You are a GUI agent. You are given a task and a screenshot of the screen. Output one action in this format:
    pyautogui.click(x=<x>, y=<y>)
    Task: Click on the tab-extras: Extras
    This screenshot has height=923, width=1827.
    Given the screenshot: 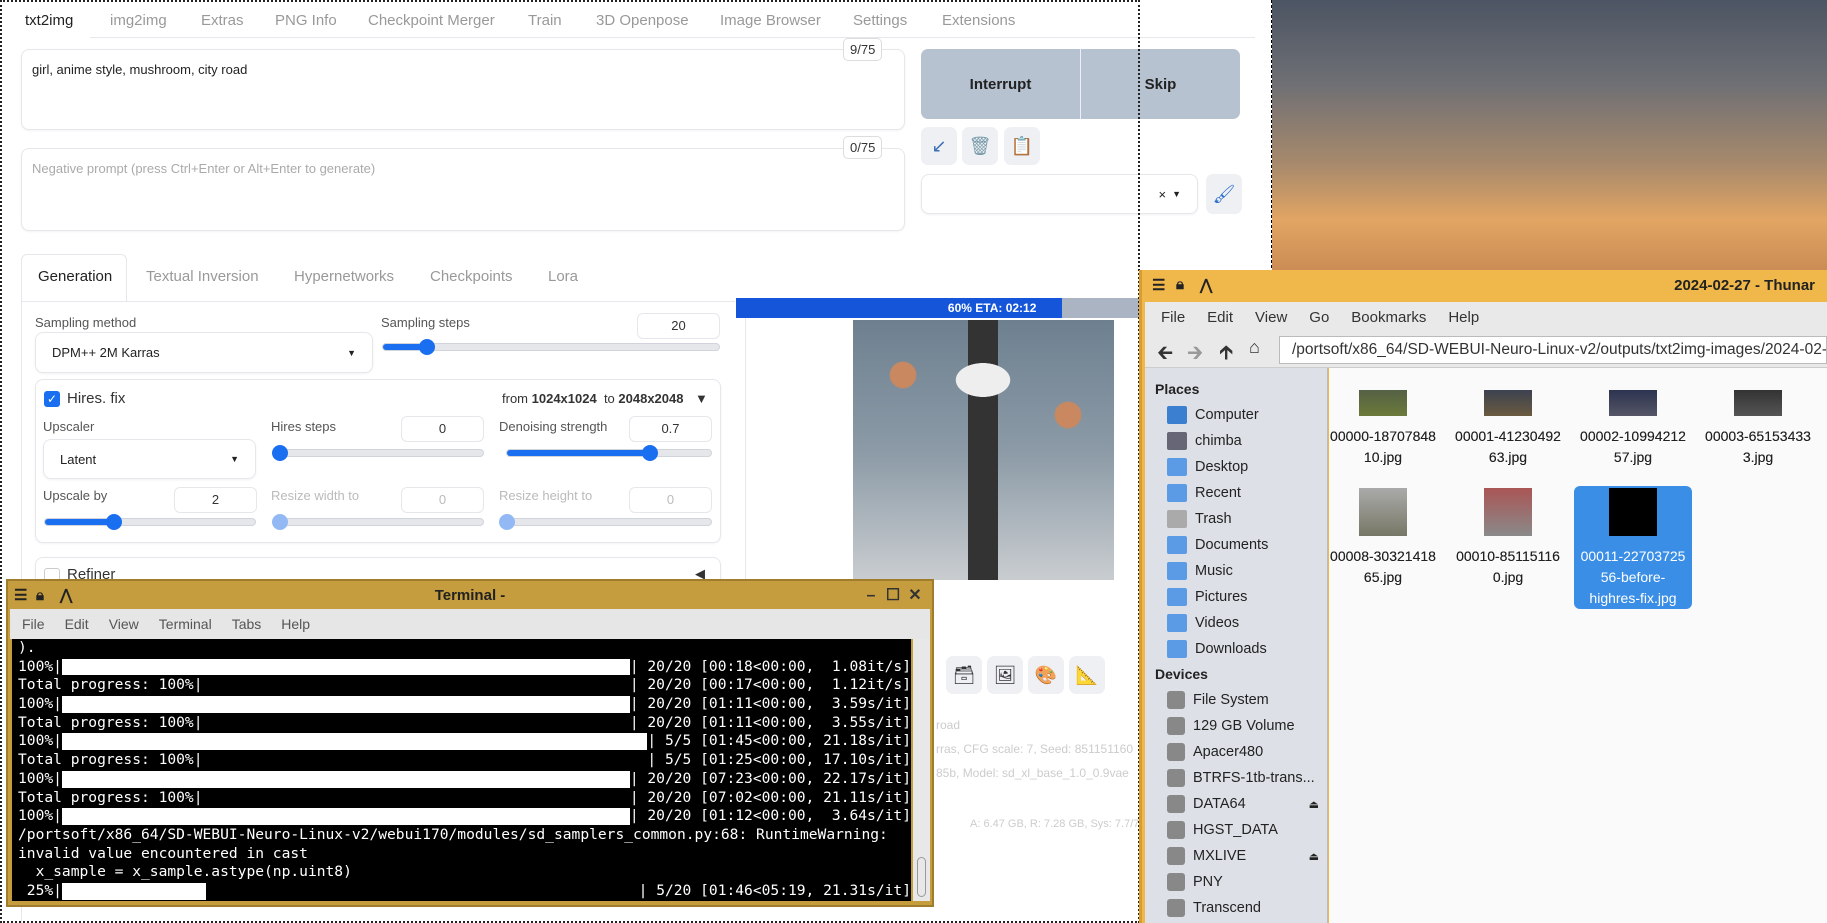 What is the action you would take?
    pyautogui.click(x=222, y=20)
    